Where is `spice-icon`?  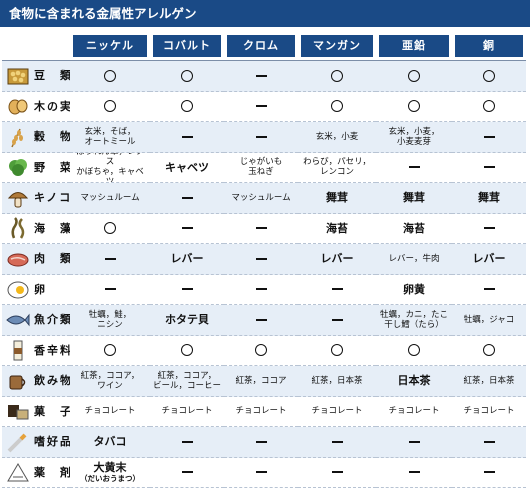 spice-icon is located at coordinates (18, 350).